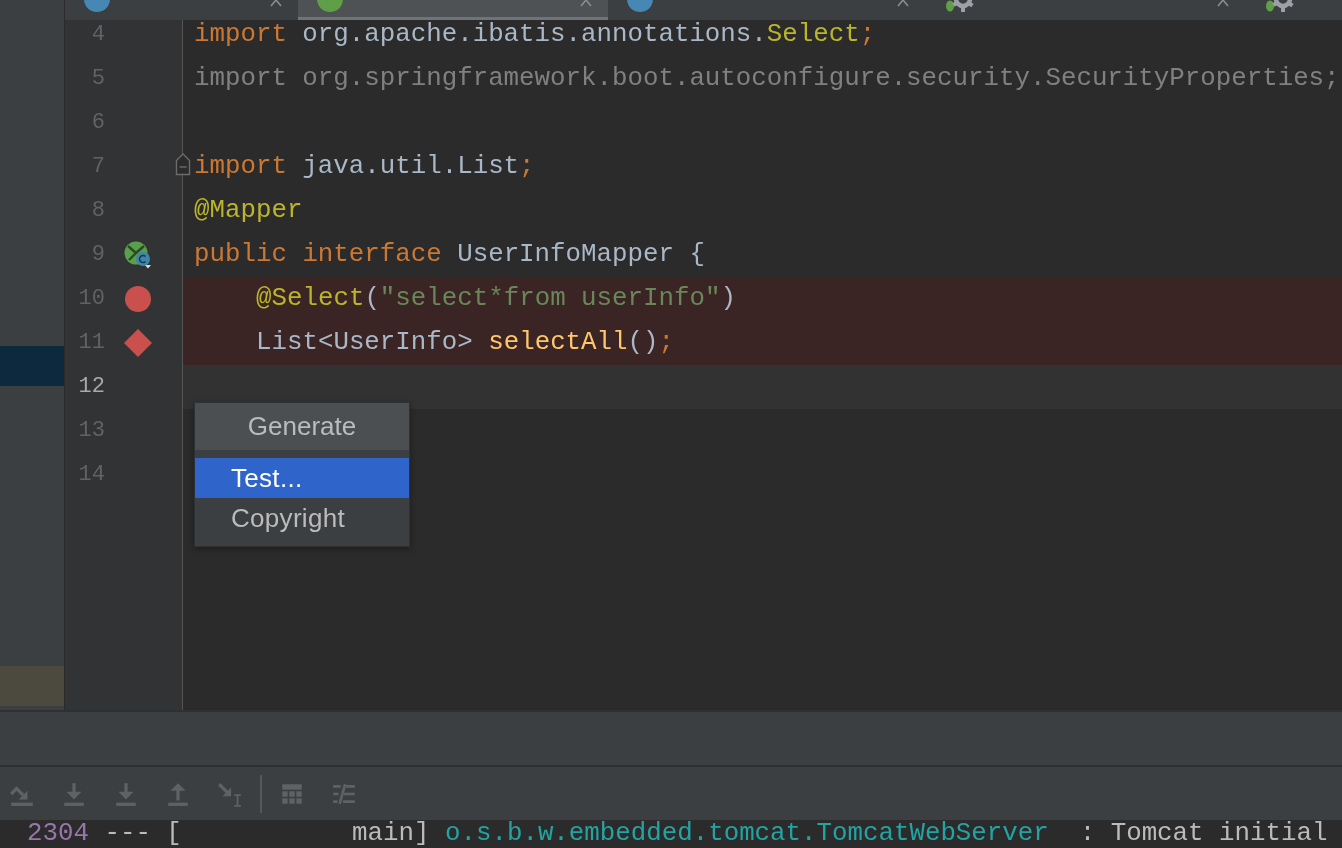 The width and height of the screenshot is (1342, 848). I want to click on code-line: import org.apache.ibatis.annotations.Select;, so click(535, 34).